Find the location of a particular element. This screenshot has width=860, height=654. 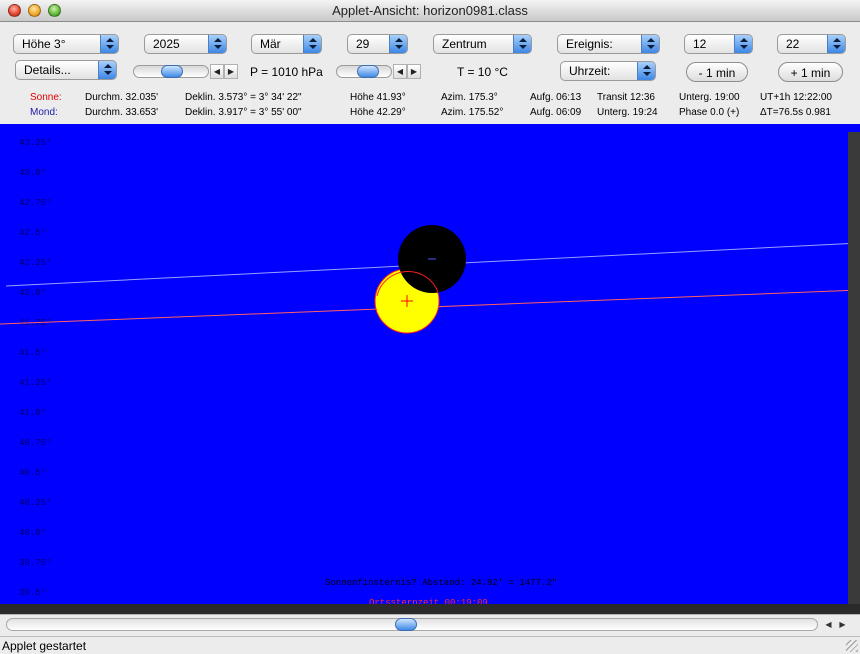

scrollbar-thumb is located at coordinates (406, 624).